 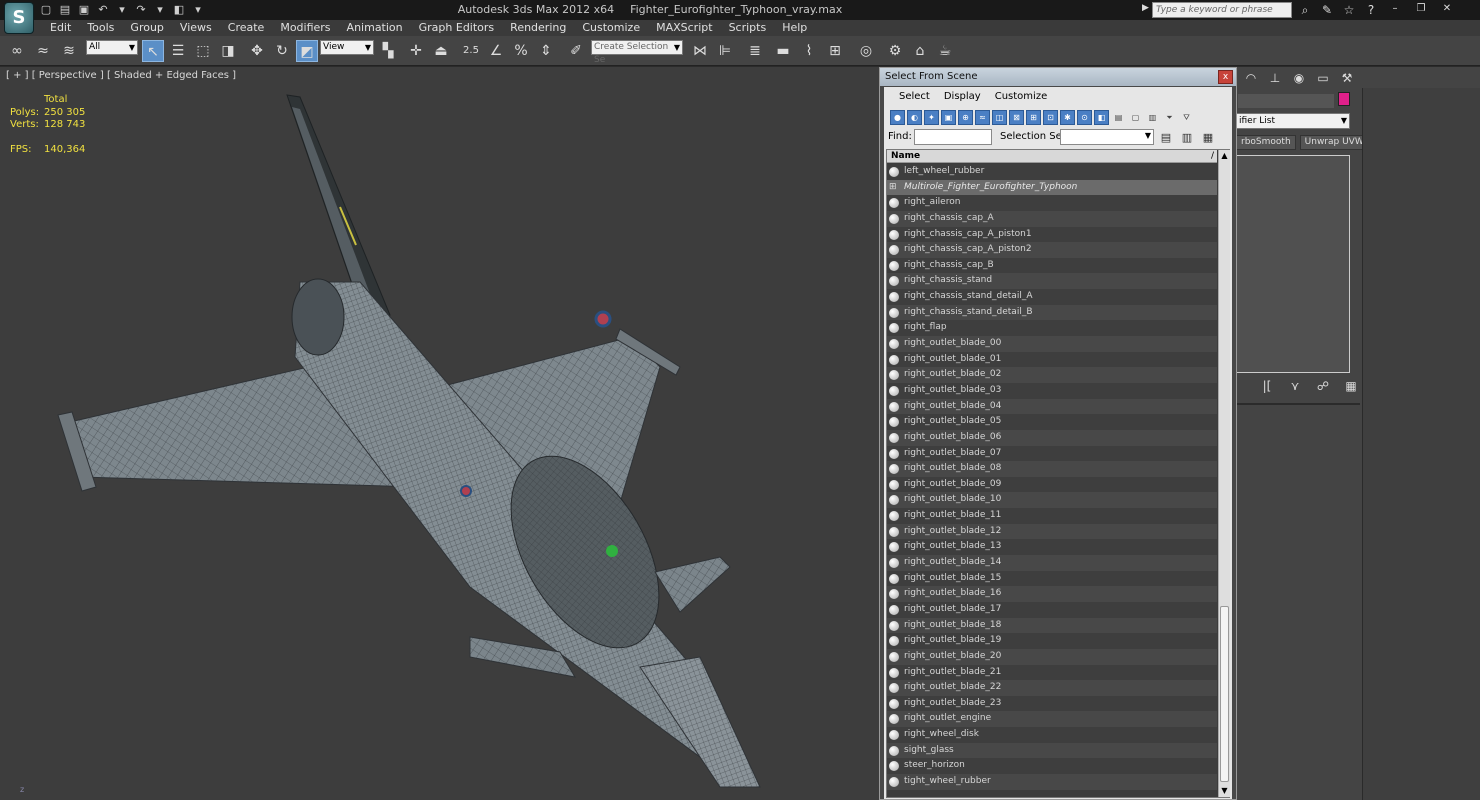 What do you see at coordinates (69, 51) in the screenshot?
I see `bind-space-warp-icon: ≋` at bounding box center [69, 51].